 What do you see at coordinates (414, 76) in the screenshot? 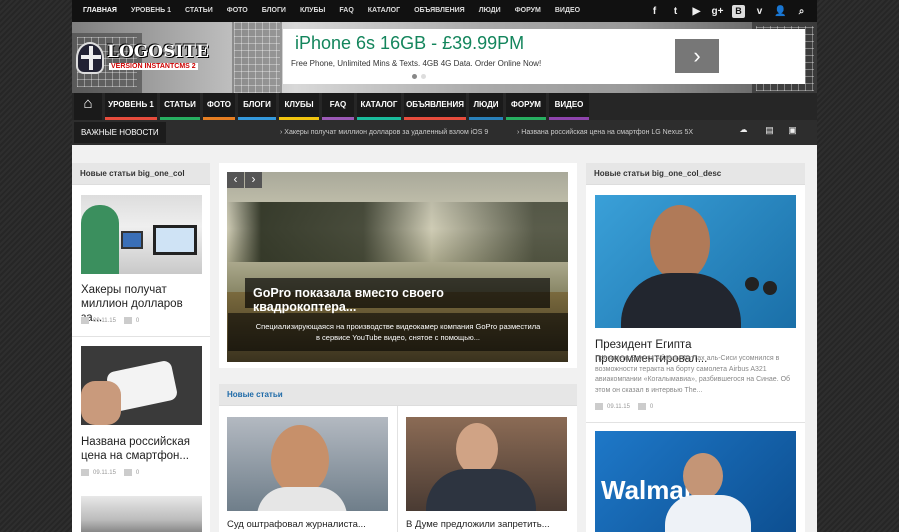
I see `ad-dot-active` at bounding box center [414, 76].